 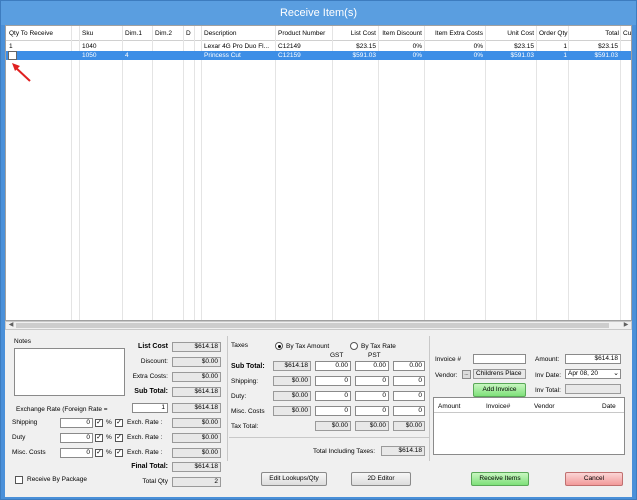 What do you see at coordinates (594, 46) in the screenshot?
I see `cell-total: $23.15` at bounding box center [594, 46].